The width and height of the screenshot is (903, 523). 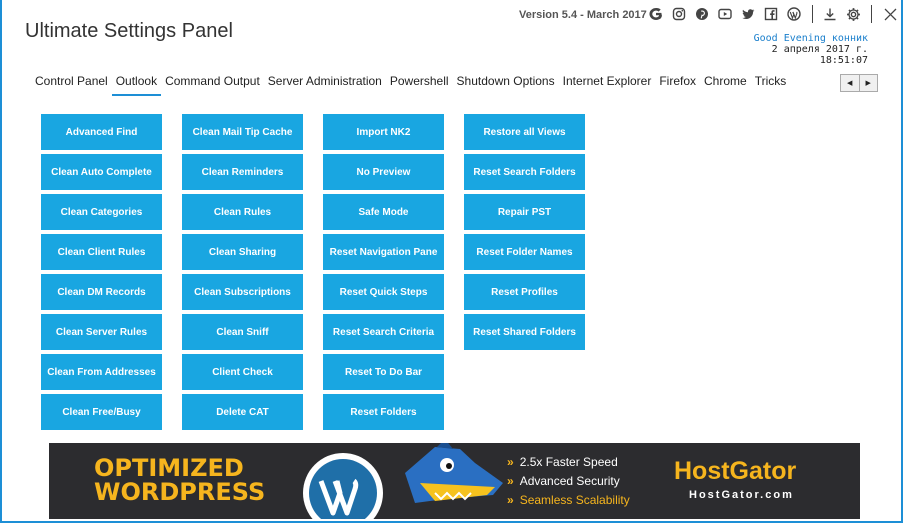 What do you see at coordinates (677, 84) in the screenshot?
I see `tab-firefox: Firefox` at bounding box center [677, 84].